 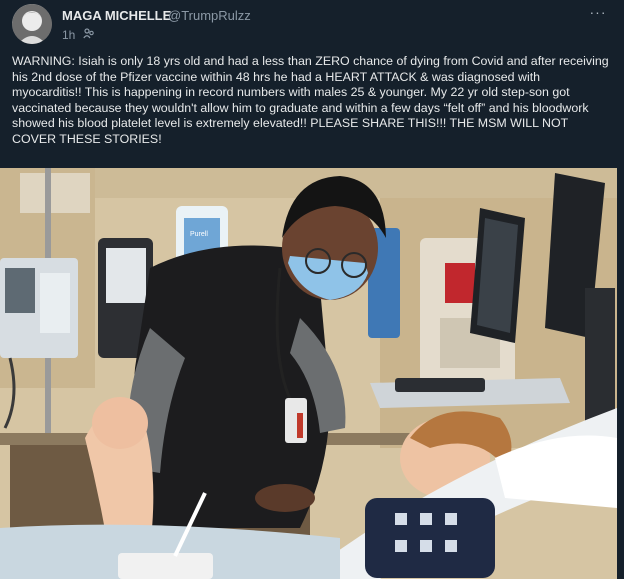 I want to click on avatar, so click(x=32, y=24).